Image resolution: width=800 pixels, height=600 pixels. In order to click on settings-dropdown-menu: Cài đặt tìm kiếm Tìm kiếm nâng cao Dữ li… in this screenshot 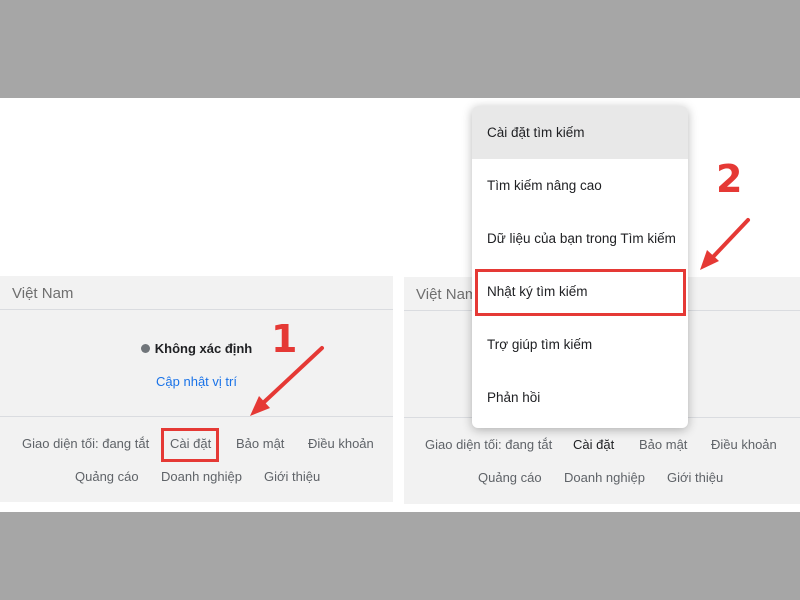, I will do `click(580, 267)`.